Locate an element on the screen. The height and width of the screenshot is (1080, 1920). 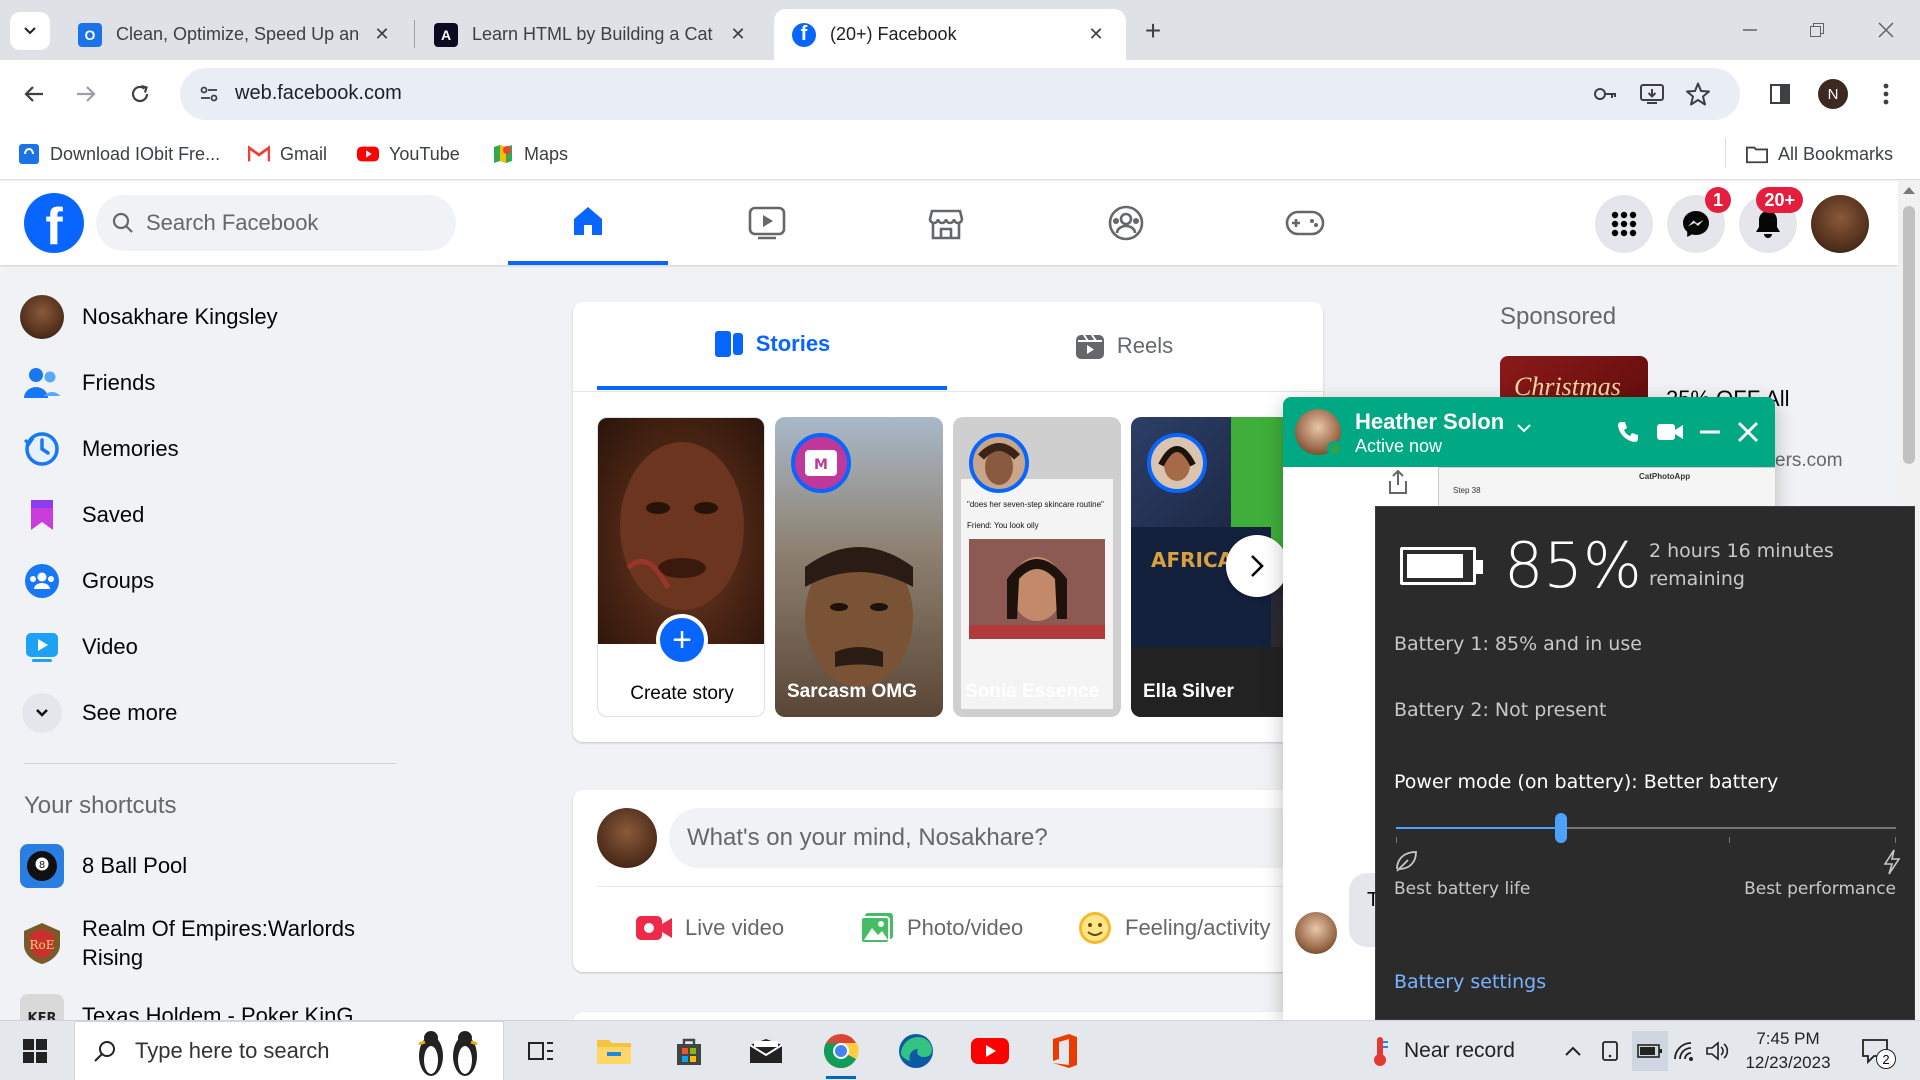
power-mode-slider is located at coordinates (1646, 828).